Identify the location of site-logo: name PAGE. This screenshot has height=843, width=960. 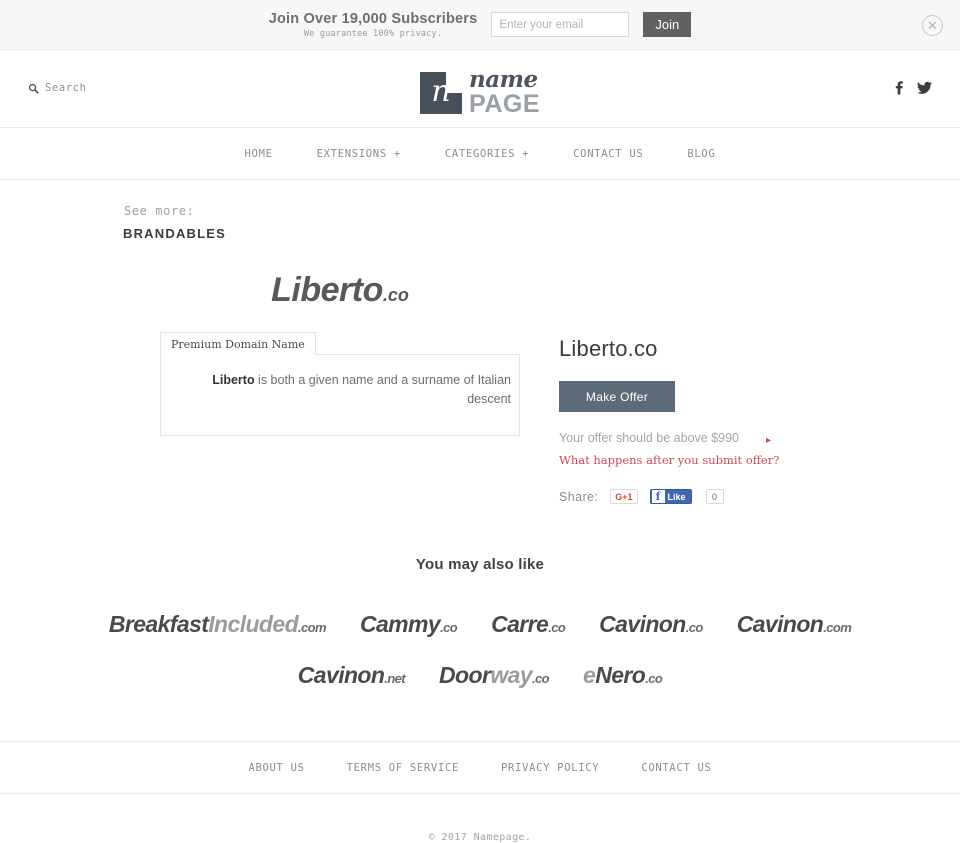
(480, 92).